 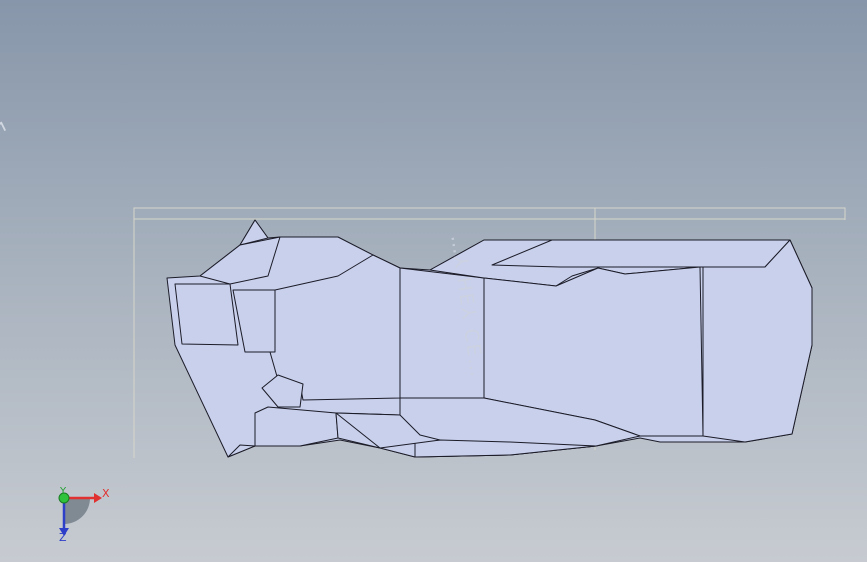 What do you see at coordinates (77, 511) in the screenshot?
I see `triad-quadrant-shape` at bounding box center [77, 511].